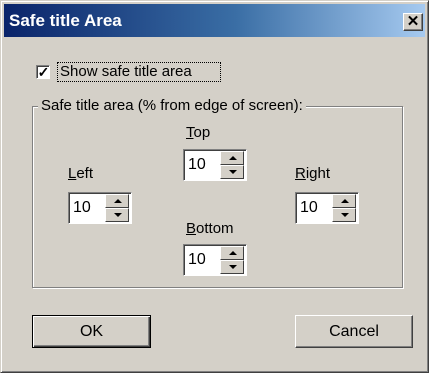 Image resolution: width=429 pixels, height=373 pixels. I want to click on cancel-button: Cancel, so click(354, 331).